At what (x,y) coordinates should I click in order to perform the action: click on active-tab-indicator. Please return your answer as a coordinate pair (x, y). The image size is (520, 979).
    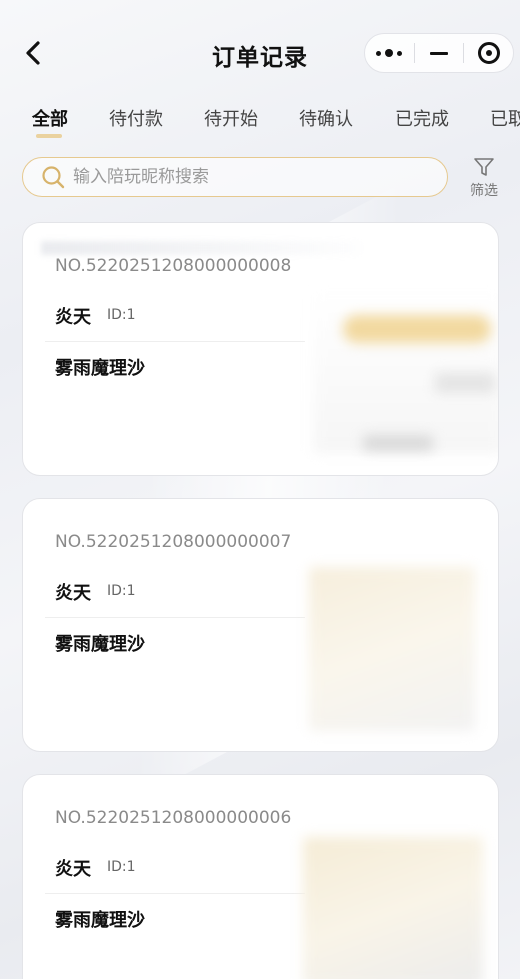
    Looking at the image, I should click on (49, 136).